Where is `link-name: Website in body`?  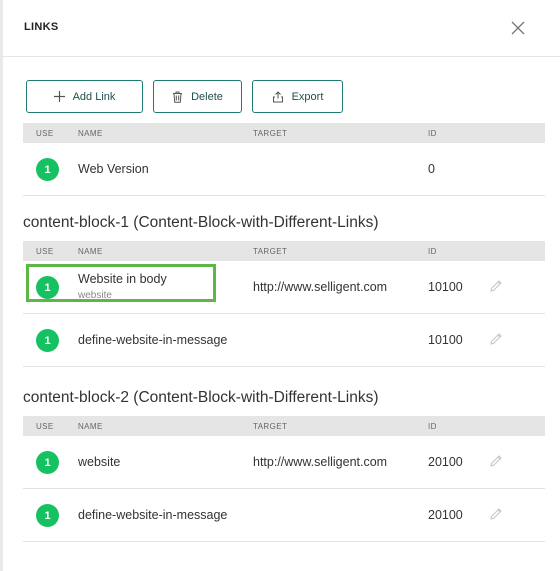
link-name: Website in body is located at coordinates (122, 279).